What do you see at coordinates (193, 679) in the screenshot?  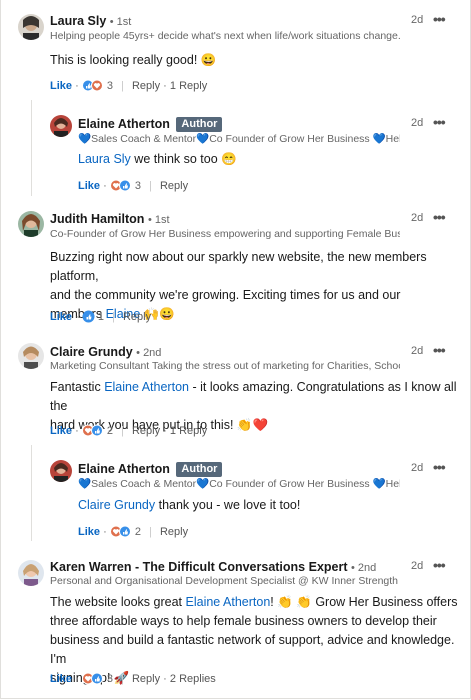 I see `replies-count-link: 2 Replies` at bounding box center [193, 679].